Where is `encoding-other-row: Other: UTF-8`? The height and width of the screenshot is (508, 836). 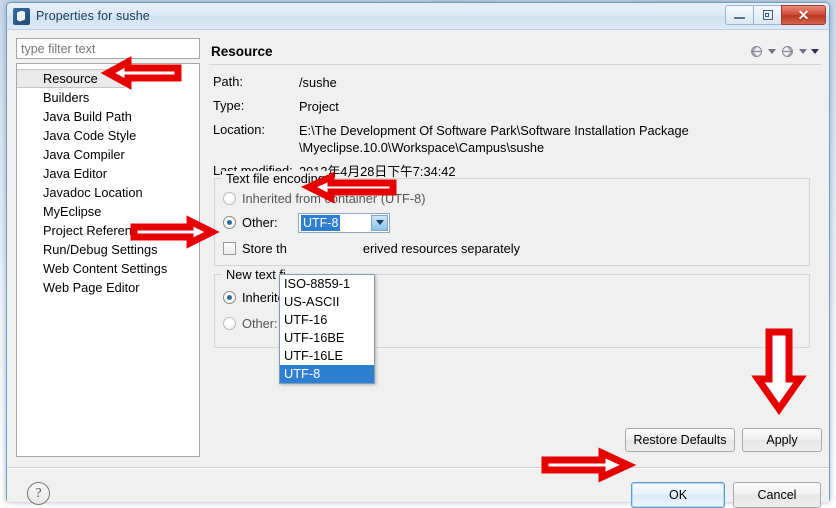
encoding-other-row: Other: UTF-8 is located at coordinates (516, 222).